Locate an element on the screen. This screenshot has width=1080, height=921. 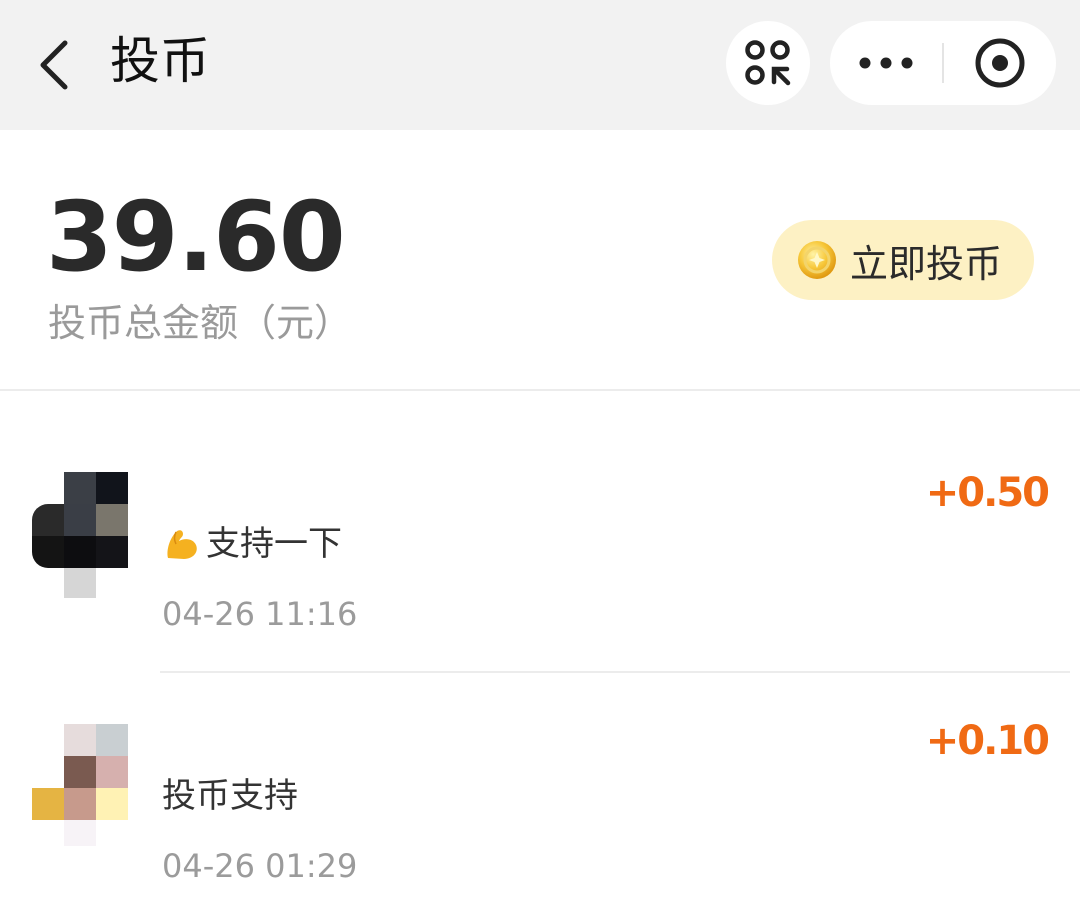
coin-icon is located at coordinates (817, 260).